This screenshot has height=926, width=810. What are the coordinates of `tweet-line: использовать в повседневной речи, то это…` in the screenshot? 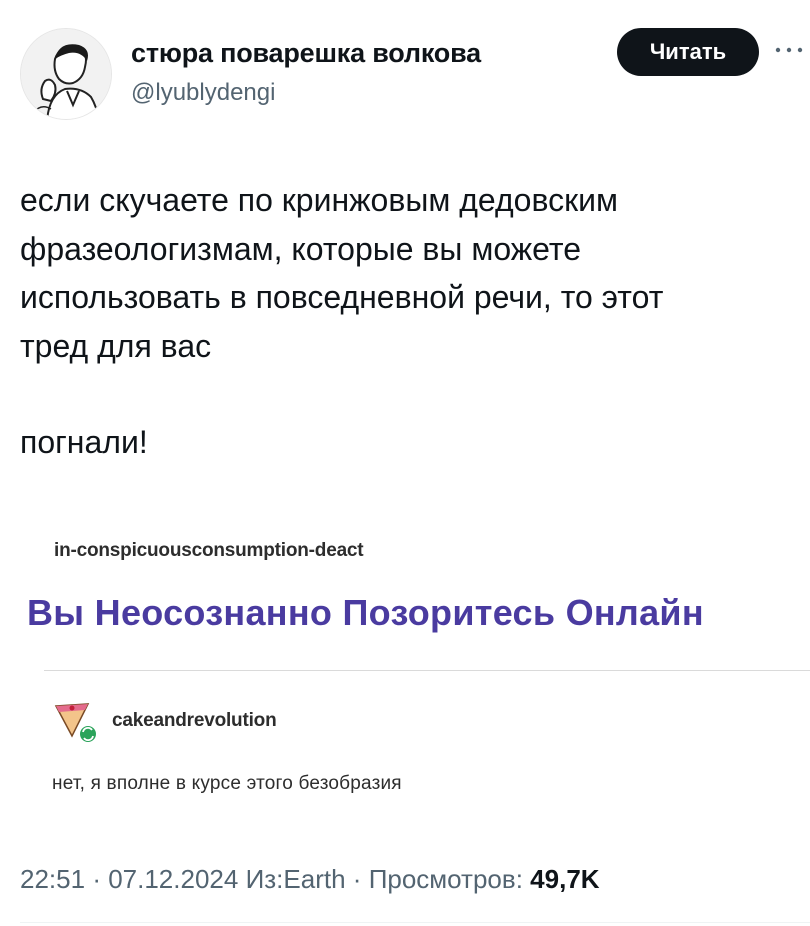 It's located at (342, 297).